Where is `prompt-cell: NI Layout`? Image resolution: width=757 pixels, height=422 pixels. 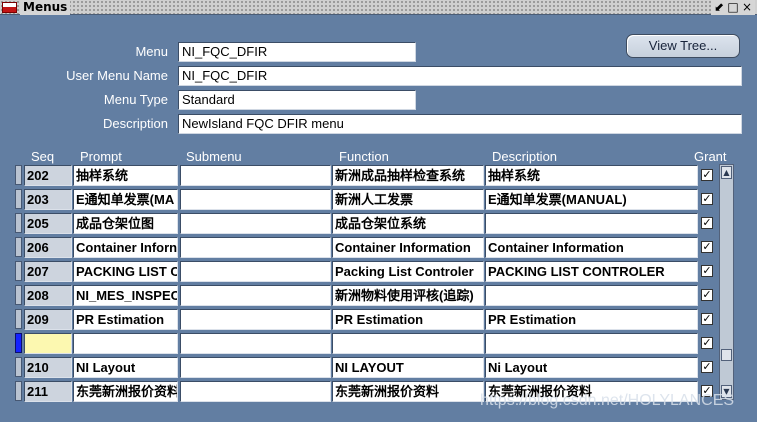 prompt-cell: NI Layout is located at coordinates (125, 367).